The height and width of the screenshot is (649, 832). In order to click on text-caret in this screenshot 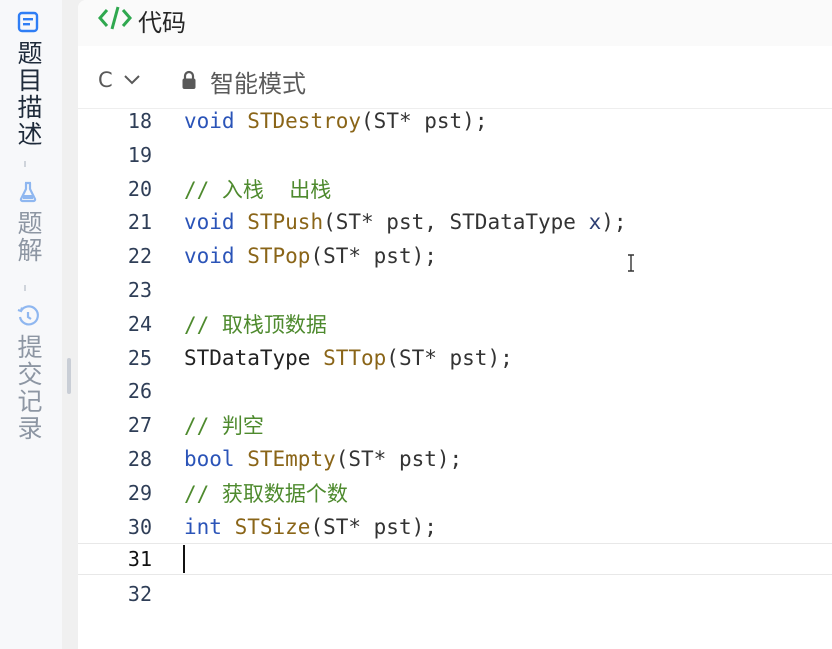, I will do `click(184, 559)`.